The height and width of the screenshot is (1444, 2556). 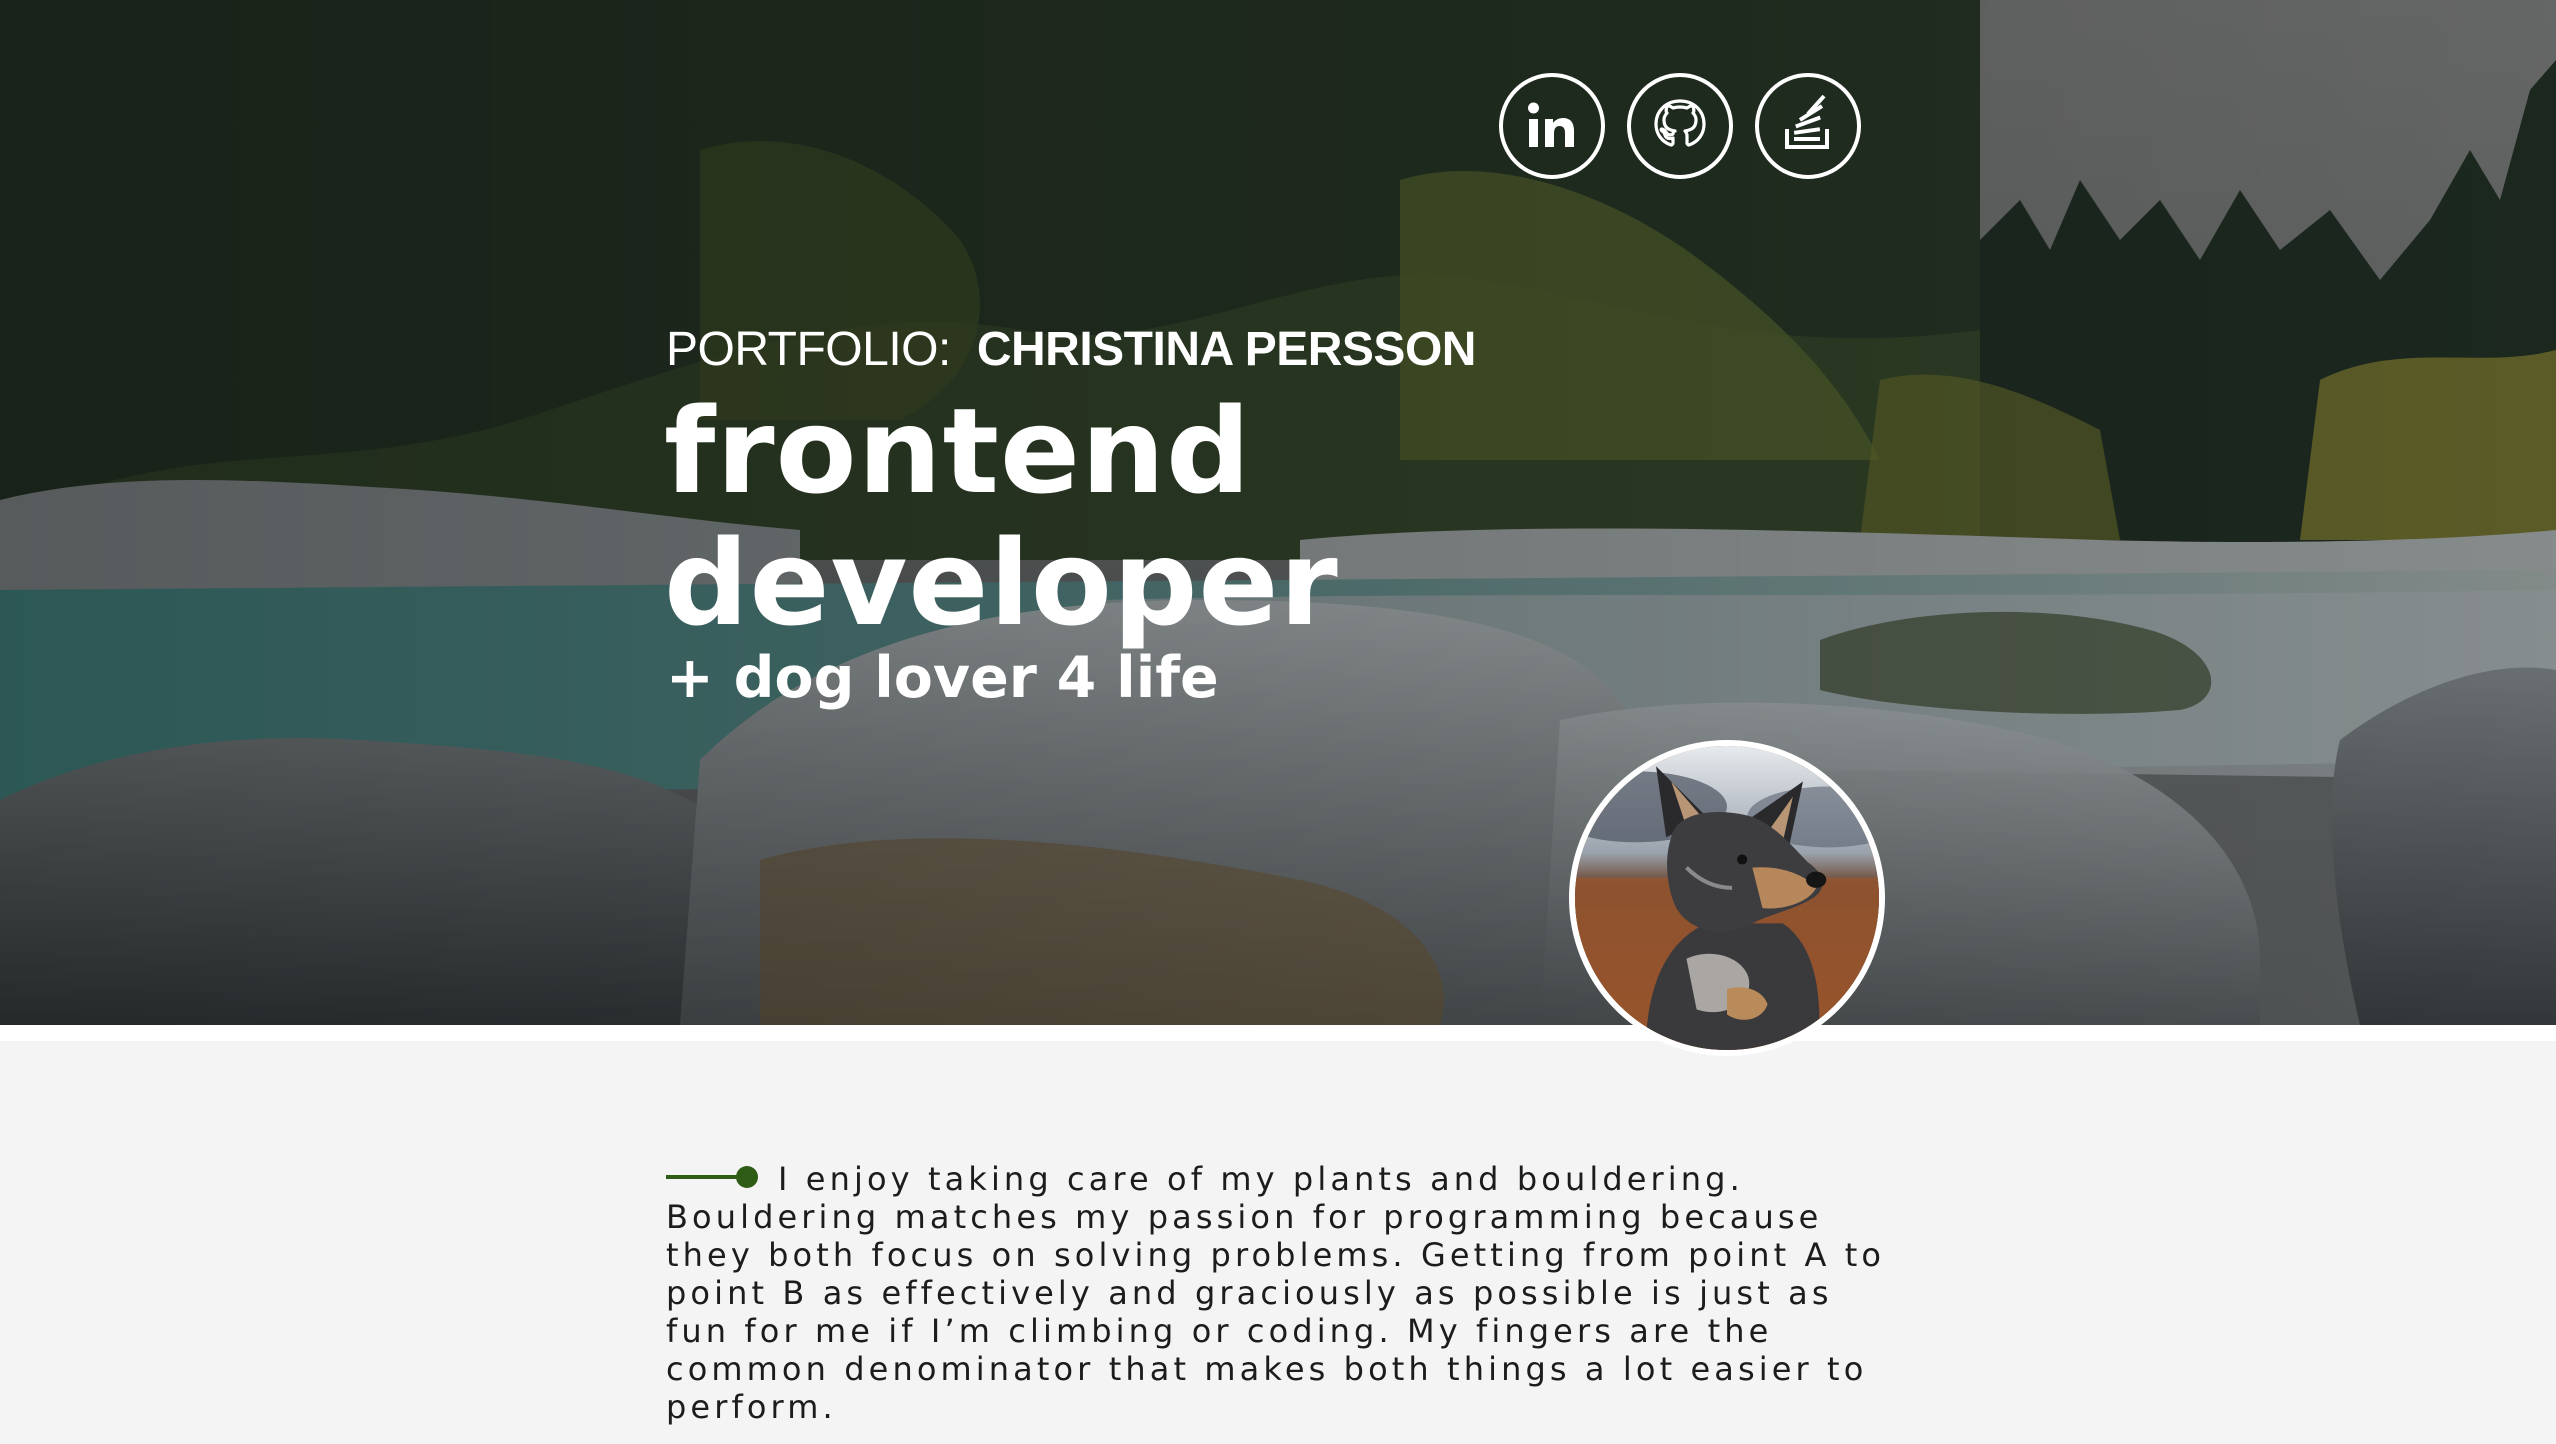 I want to click on linkedin-link, so click(x=1552, y=126).